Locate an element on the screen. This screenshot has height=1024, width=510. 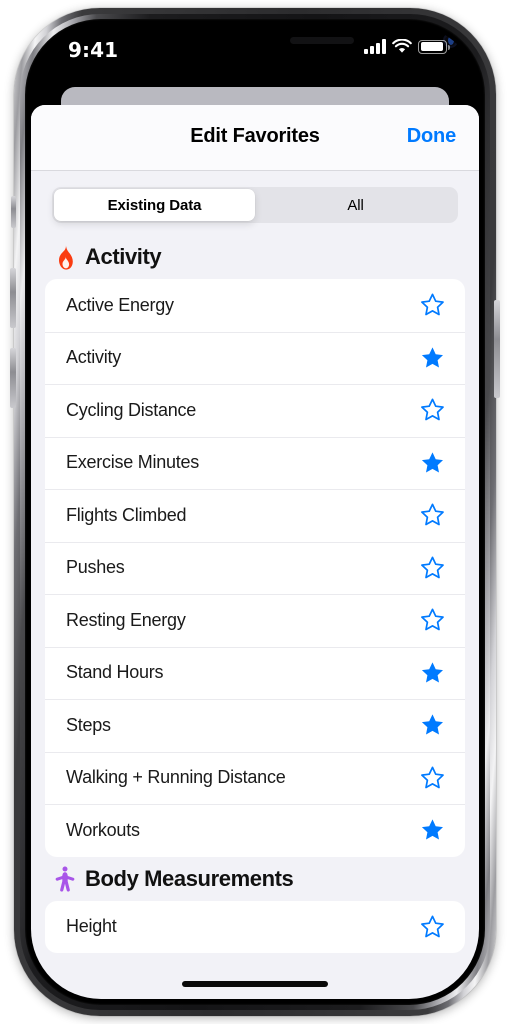
list-item-label: Walking + Running Distance is located at coordinates (176, 777).